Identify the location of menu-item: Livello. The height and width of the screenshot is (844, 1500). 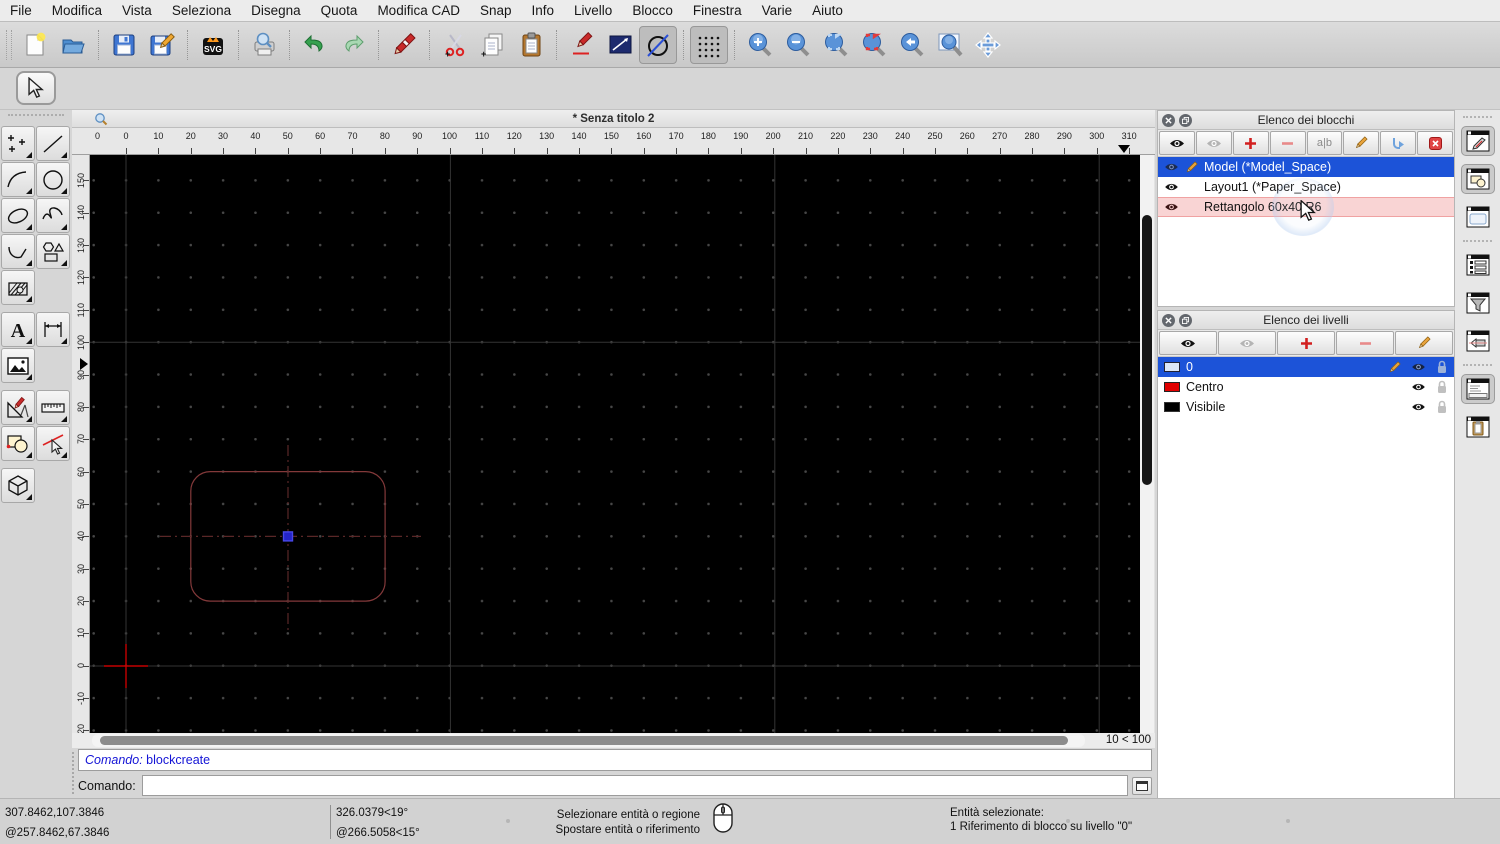
(593, 11).